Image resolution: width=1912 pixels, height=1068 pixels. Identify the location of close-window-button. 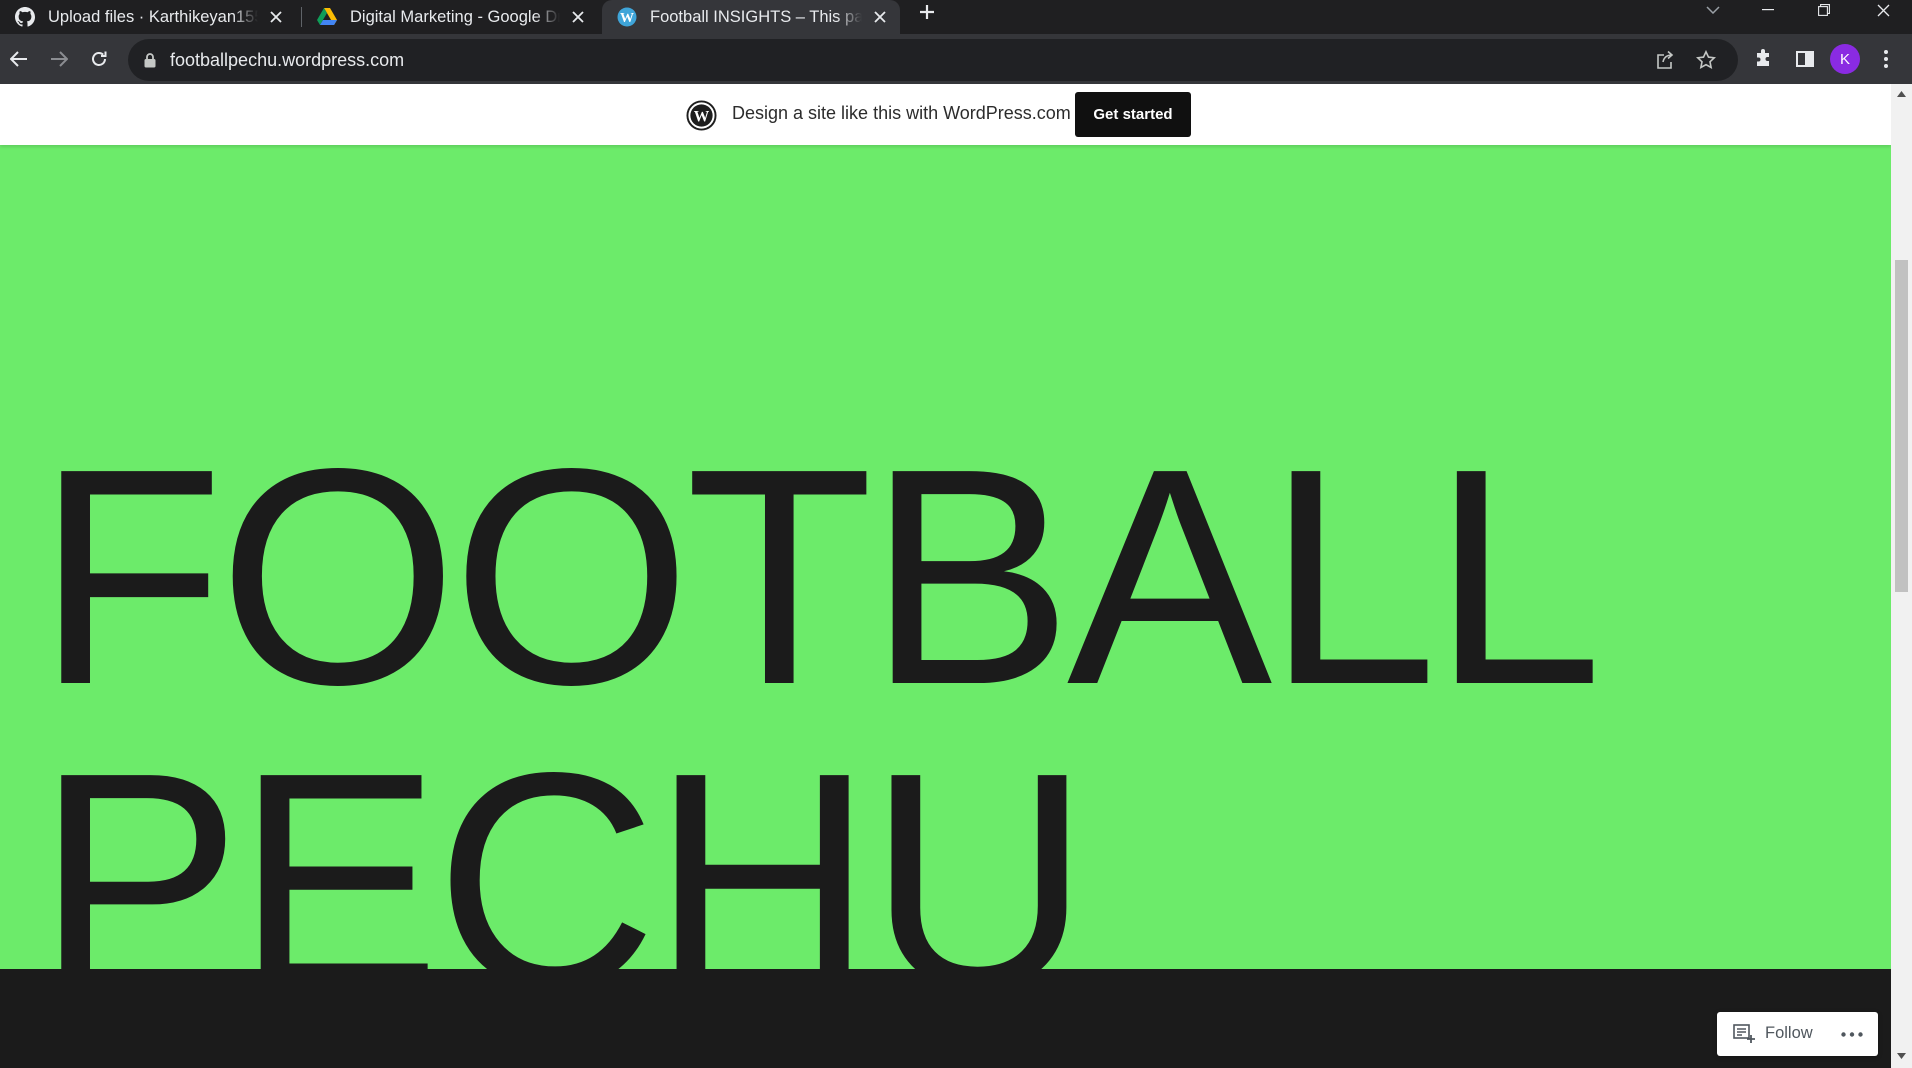
(1883, 10).